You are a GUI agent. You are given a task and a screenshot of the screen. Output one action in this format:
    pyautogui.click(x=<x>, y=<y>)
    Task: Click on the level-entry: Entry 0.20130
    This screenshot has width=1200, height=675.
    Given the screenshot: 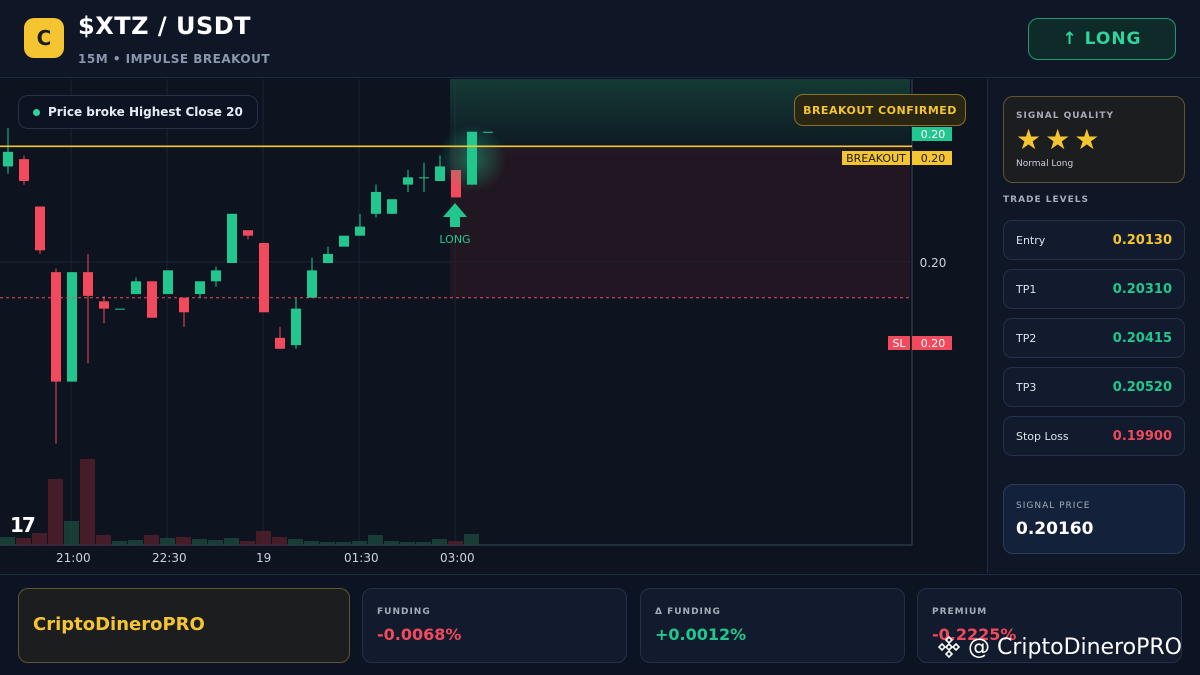 What is the action you would take?
    pyautogui.click(x=1094, y=240)
    